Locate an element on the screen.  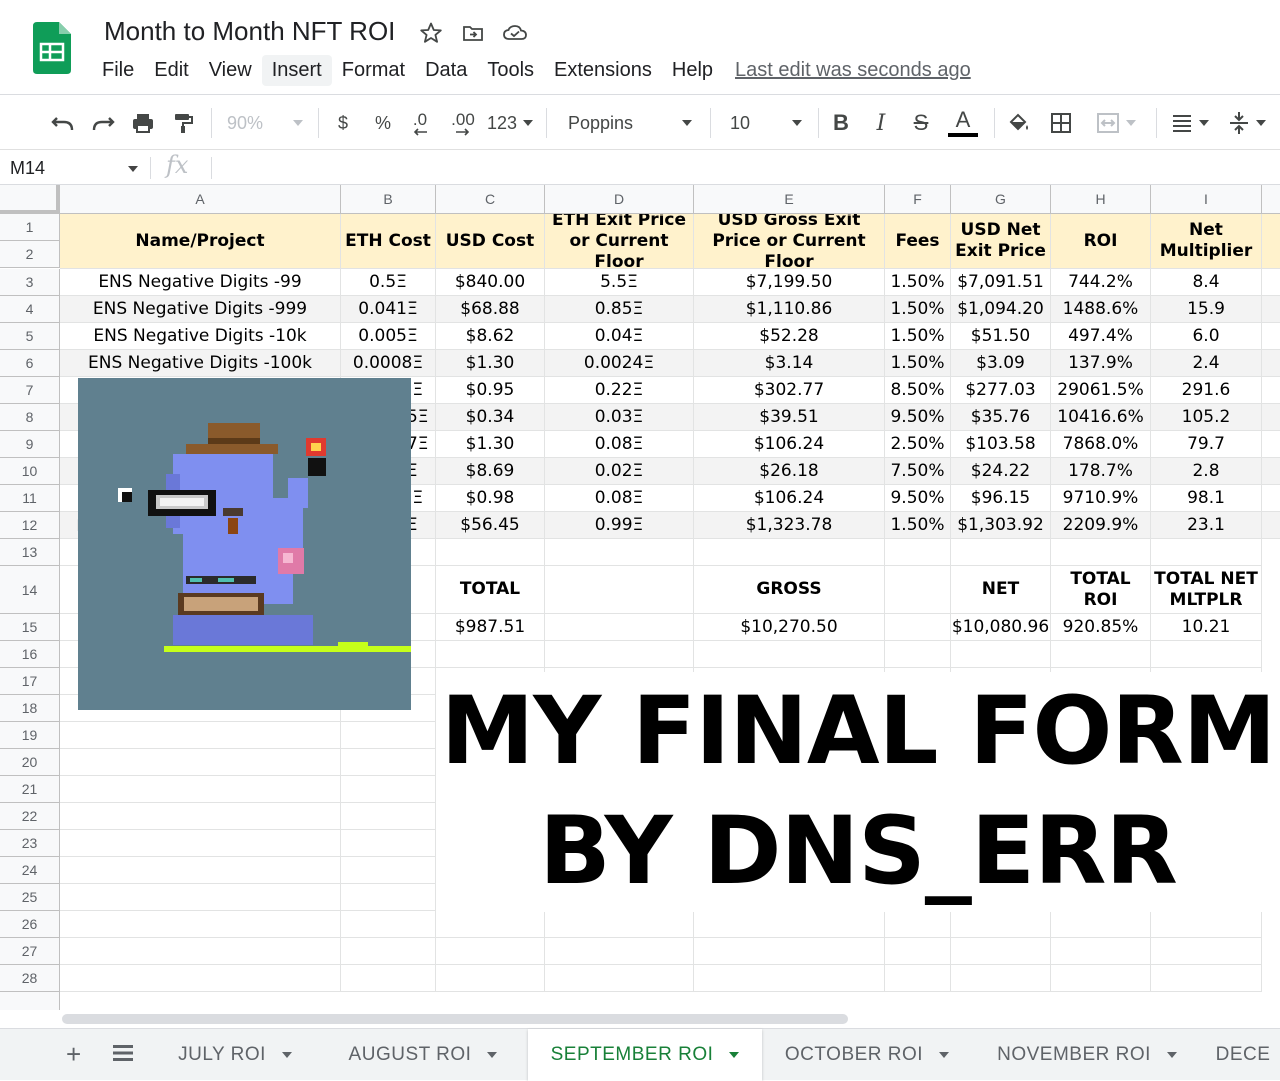
table-cell-b5: 0.005Ξ is located at coordinates (388, 336).